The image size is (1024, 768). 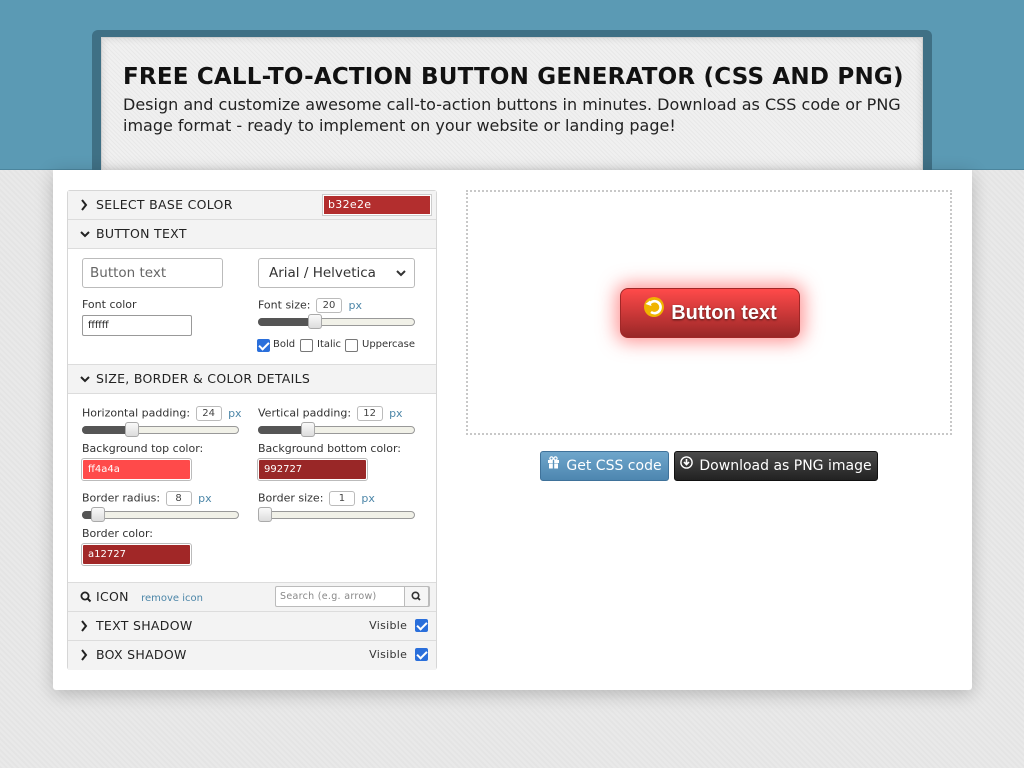 I want to click on bold-checkbox, so click(x=263, y=345).